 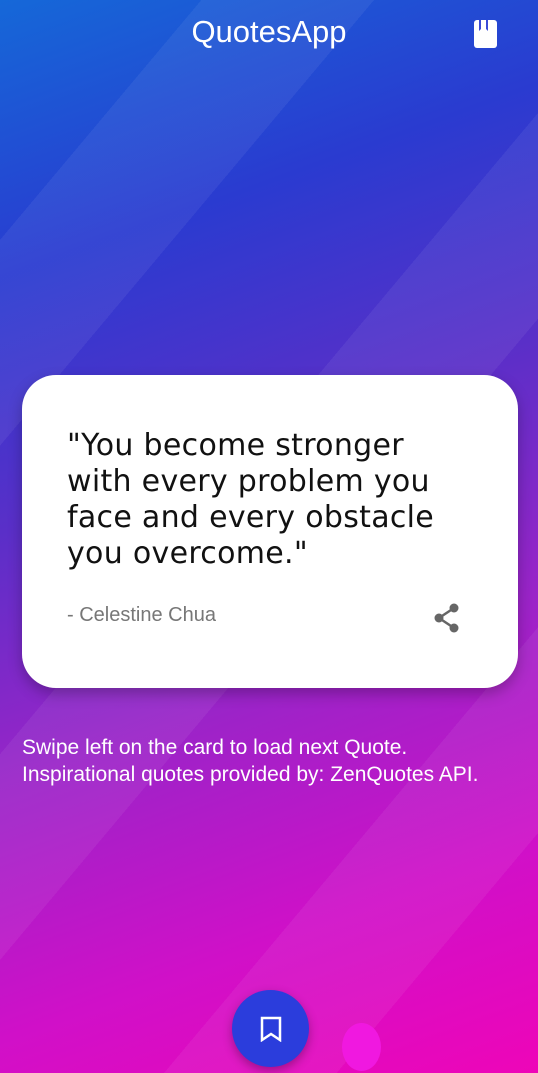 What do you see at coordinates (269, 31) in the screenshot?
I see `app-title: QuotesApp` at bounding box center [269, 31].